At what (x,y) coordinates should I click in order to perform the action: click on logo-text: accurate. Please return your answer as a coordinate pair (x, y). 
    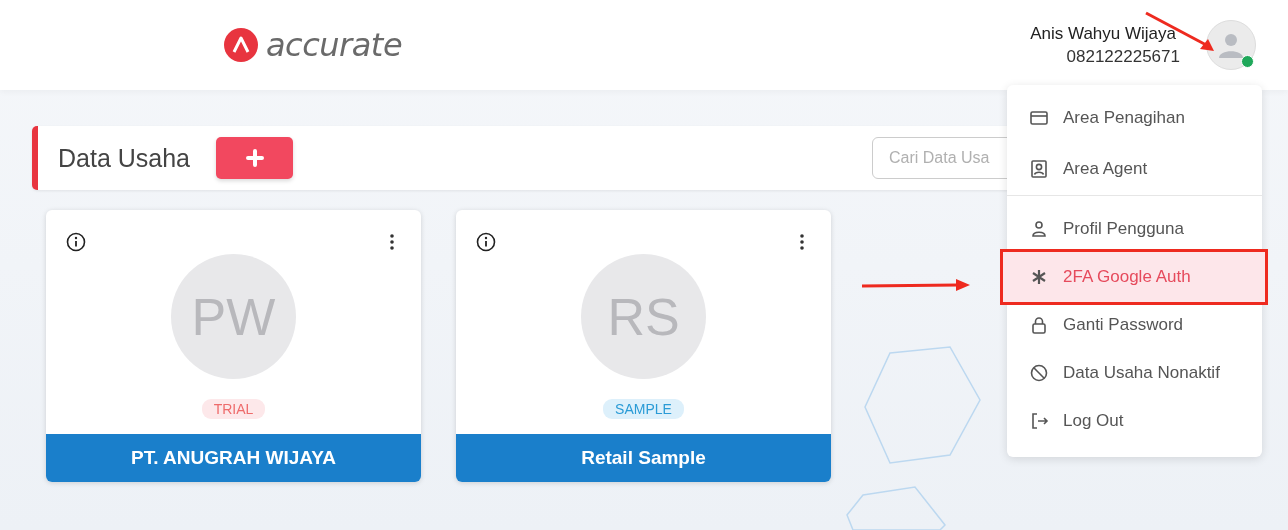
    Looking at the image, I should click on (334, 45).